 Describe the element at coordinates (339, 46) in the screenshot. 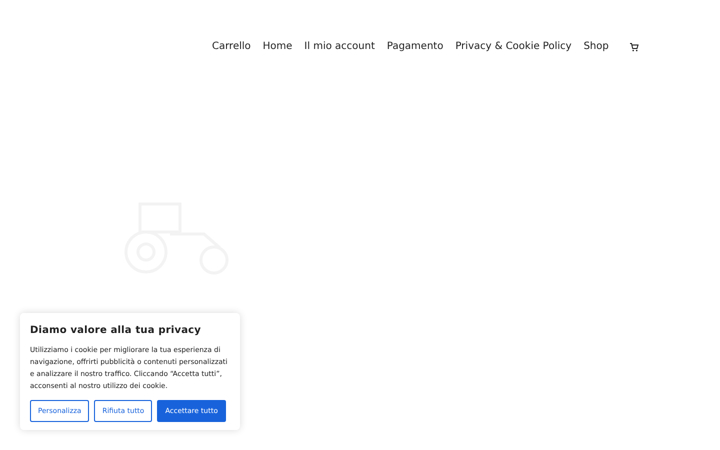

I see `nav-link: Il mio account` at that location.